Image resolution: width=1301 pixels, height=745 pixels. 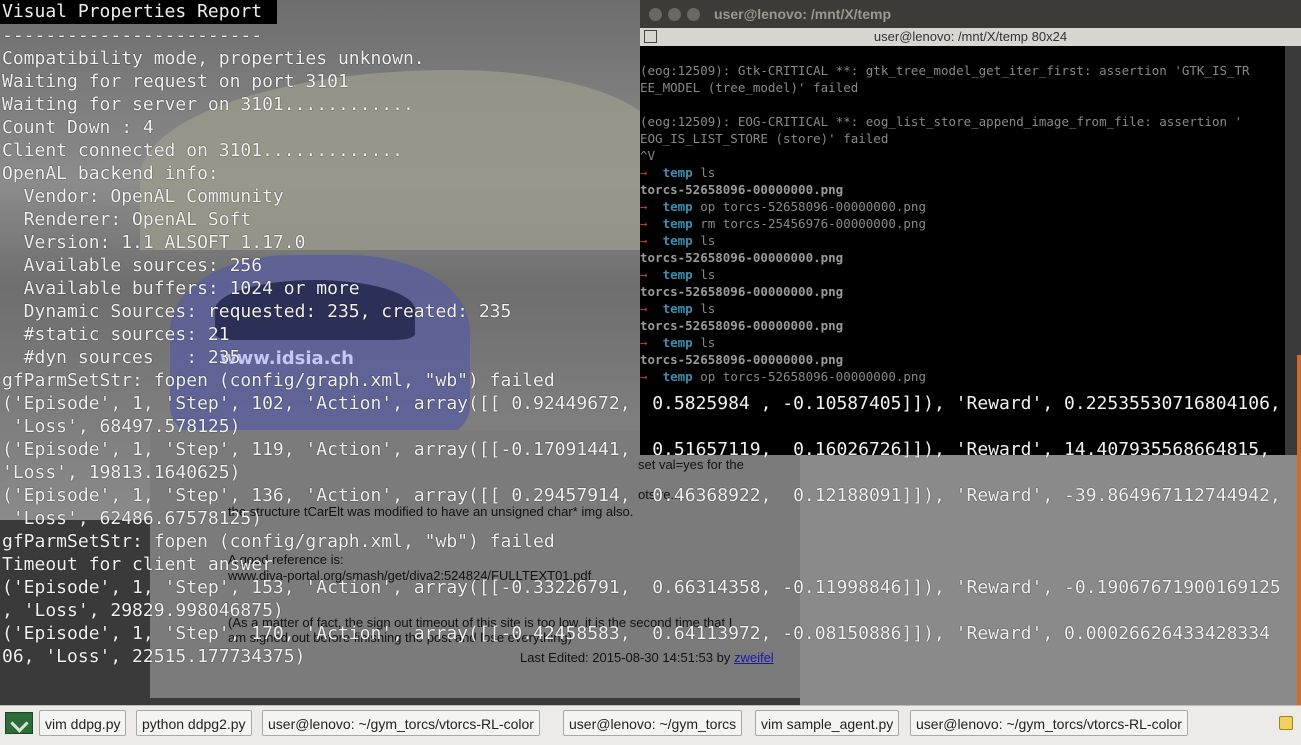 I want to click on doc-line: set val=yes for the, so click(x=691, y=464).